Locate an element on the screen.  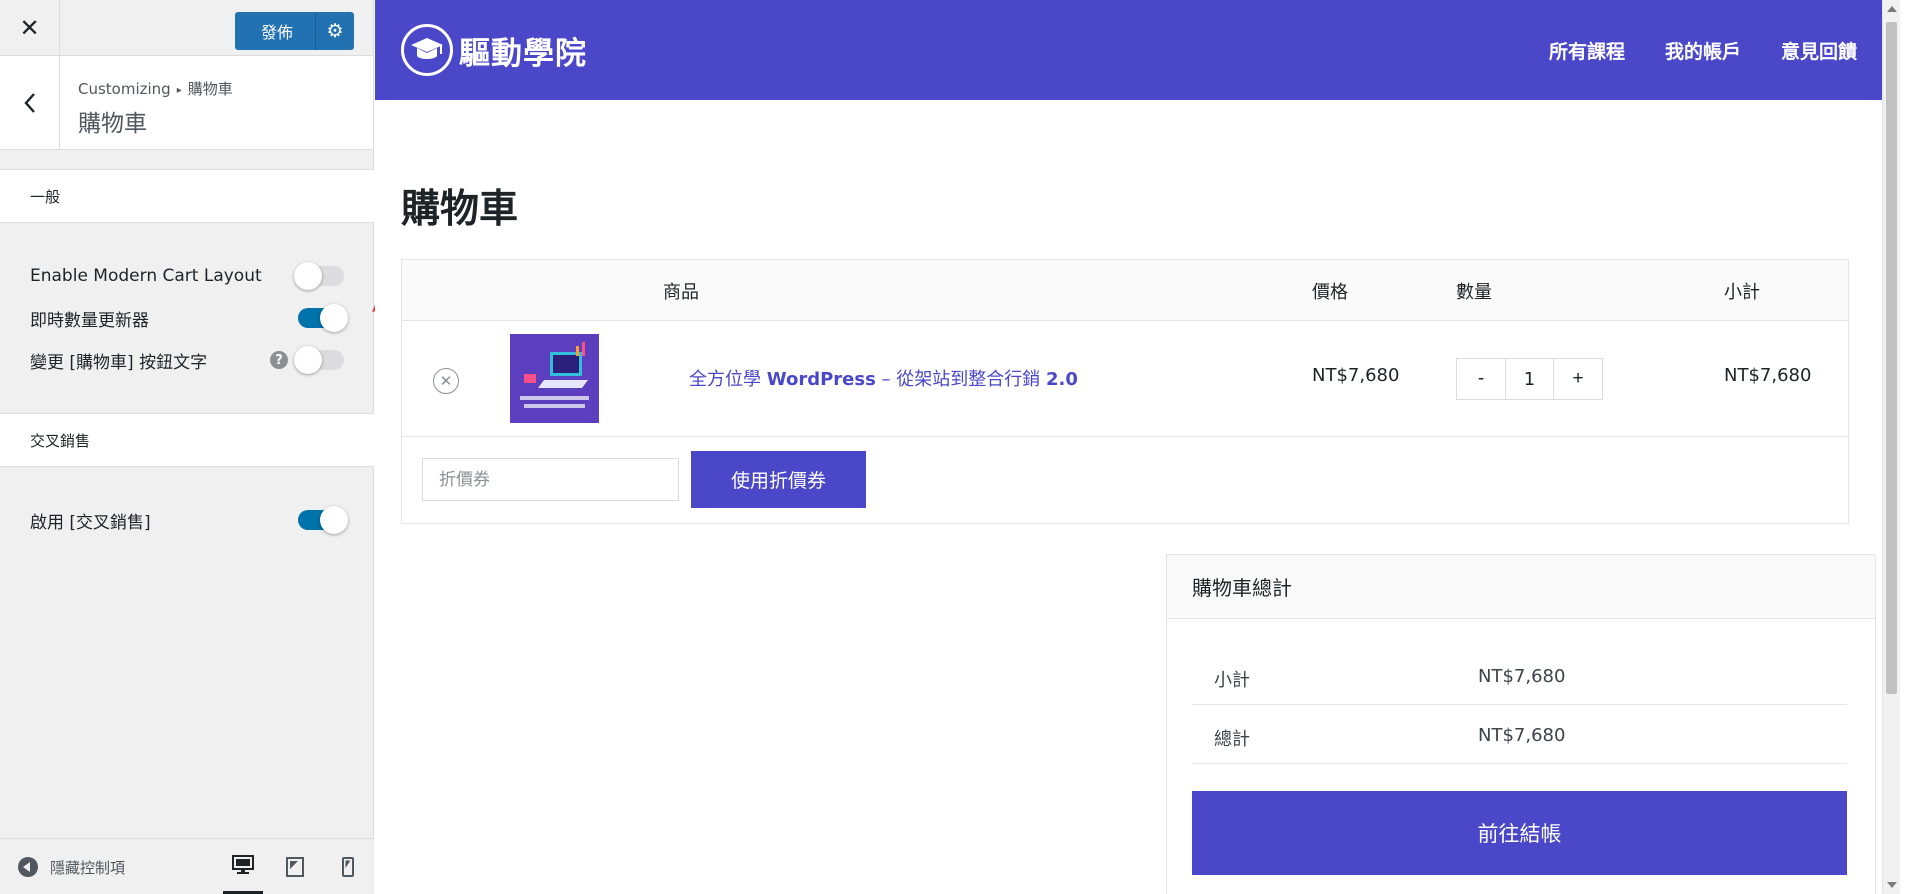
product-name-middle: – 從架站到整合行銷 is located at coordinates (960, 379).